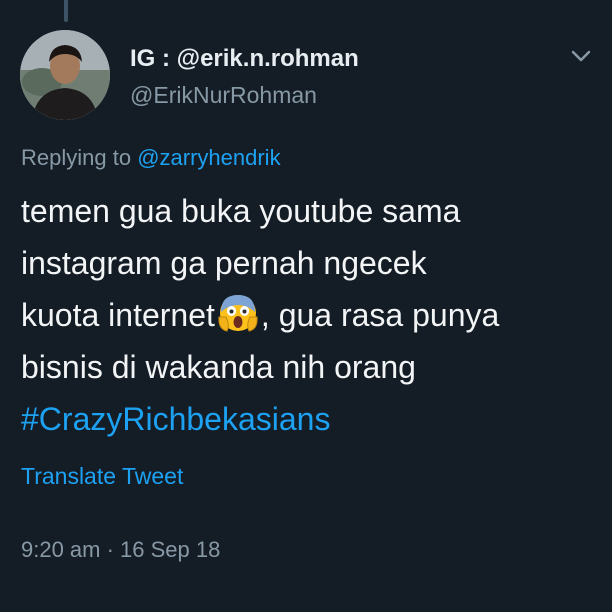 This screenshot has height=612, width=612. What do you see at coordinates (66, 11) in the screenshot?
I see `thread-connector-line` at bounding box center [66, 11].